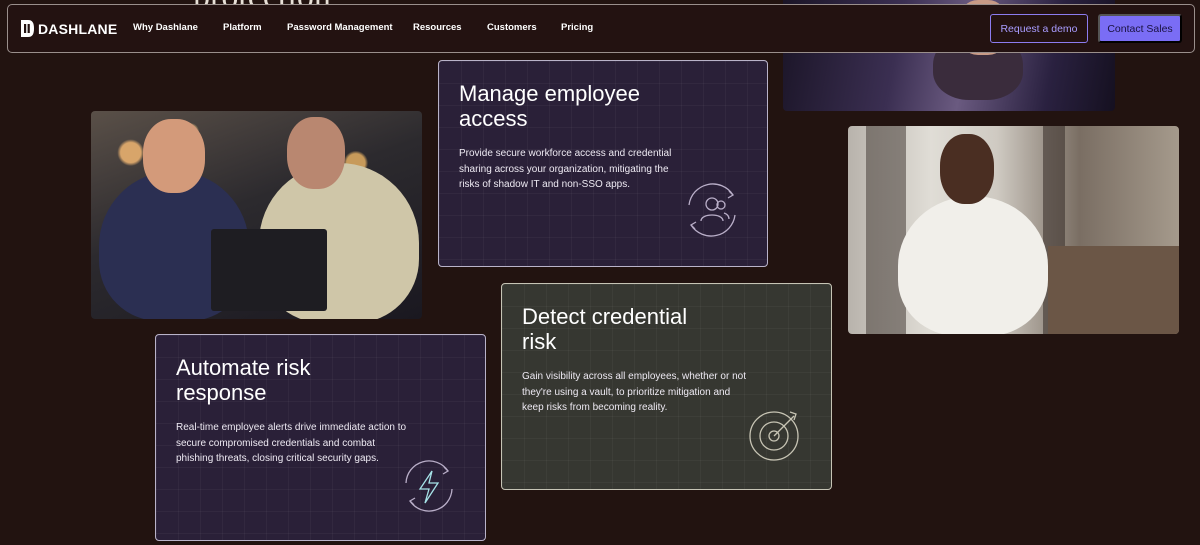 The image size is (1200, 545). I want to click on photo-two-men-at-laptop, so click(256, 215).